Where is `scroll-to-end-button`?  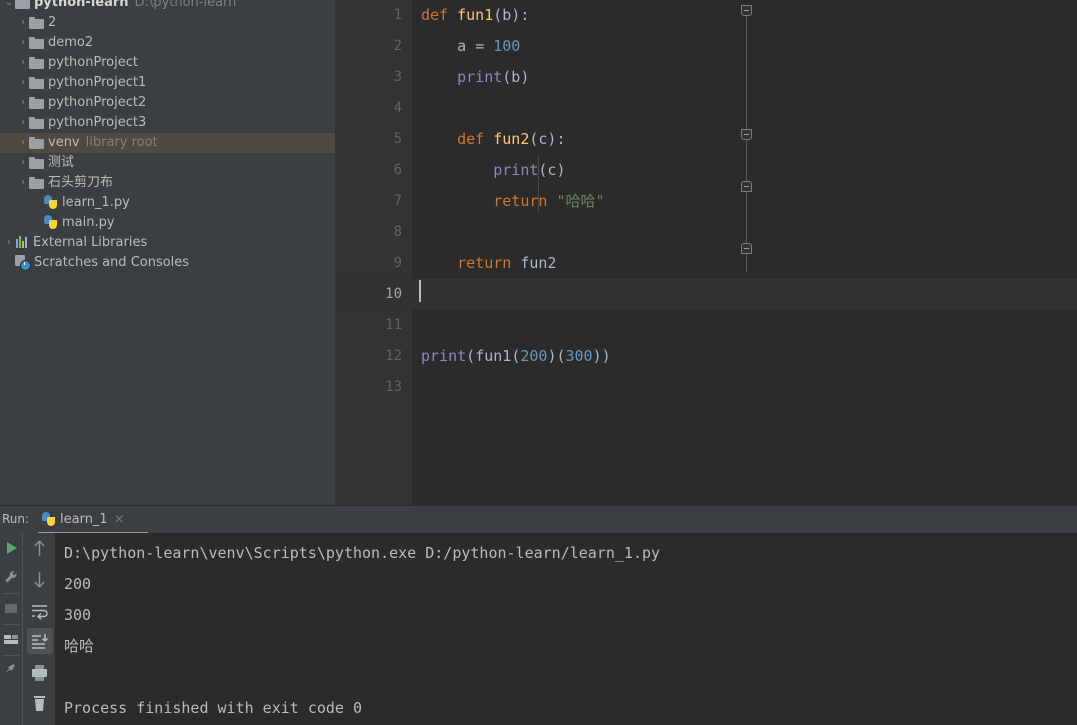
scroll-to-end-button is located at coordinates (39, 641).